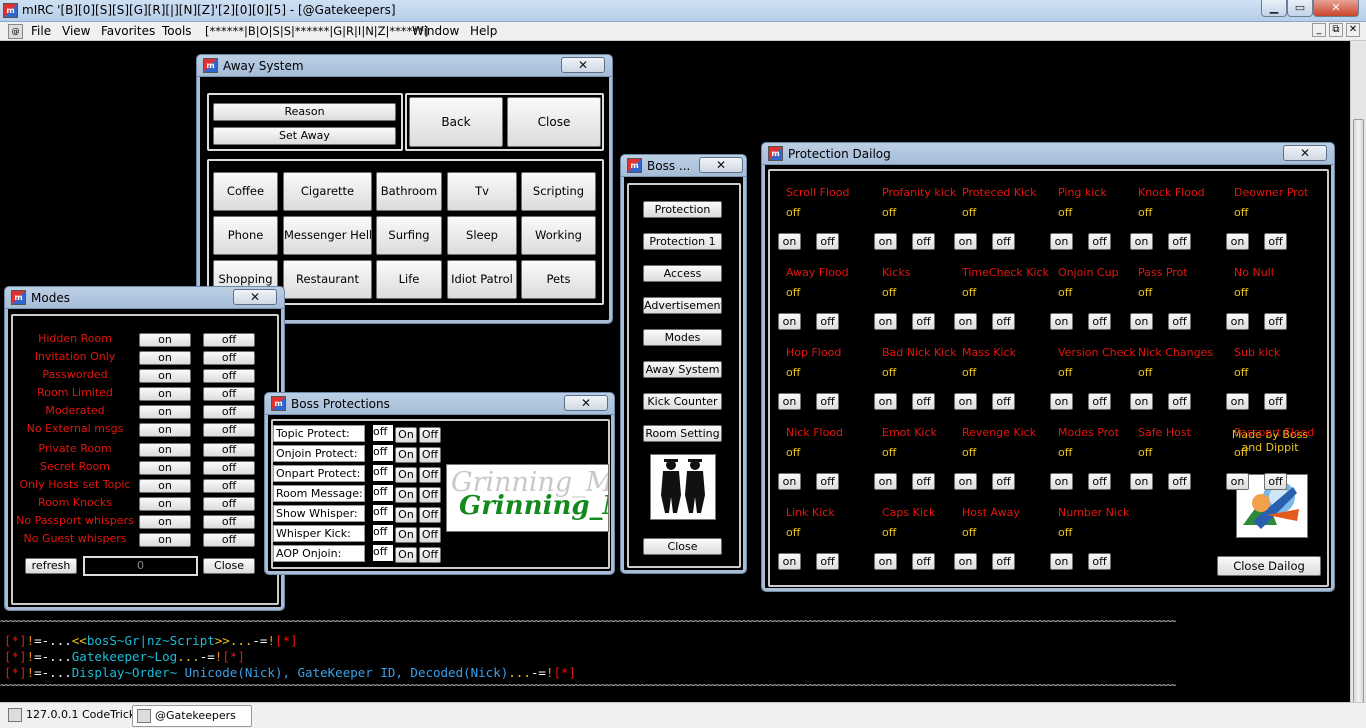 This screenshot has height=728, width=1366. What do you see at coordinates (482, 191) in the screenshot?
I see `reason-tv-button: Tv` at bounding box center [482, 191].